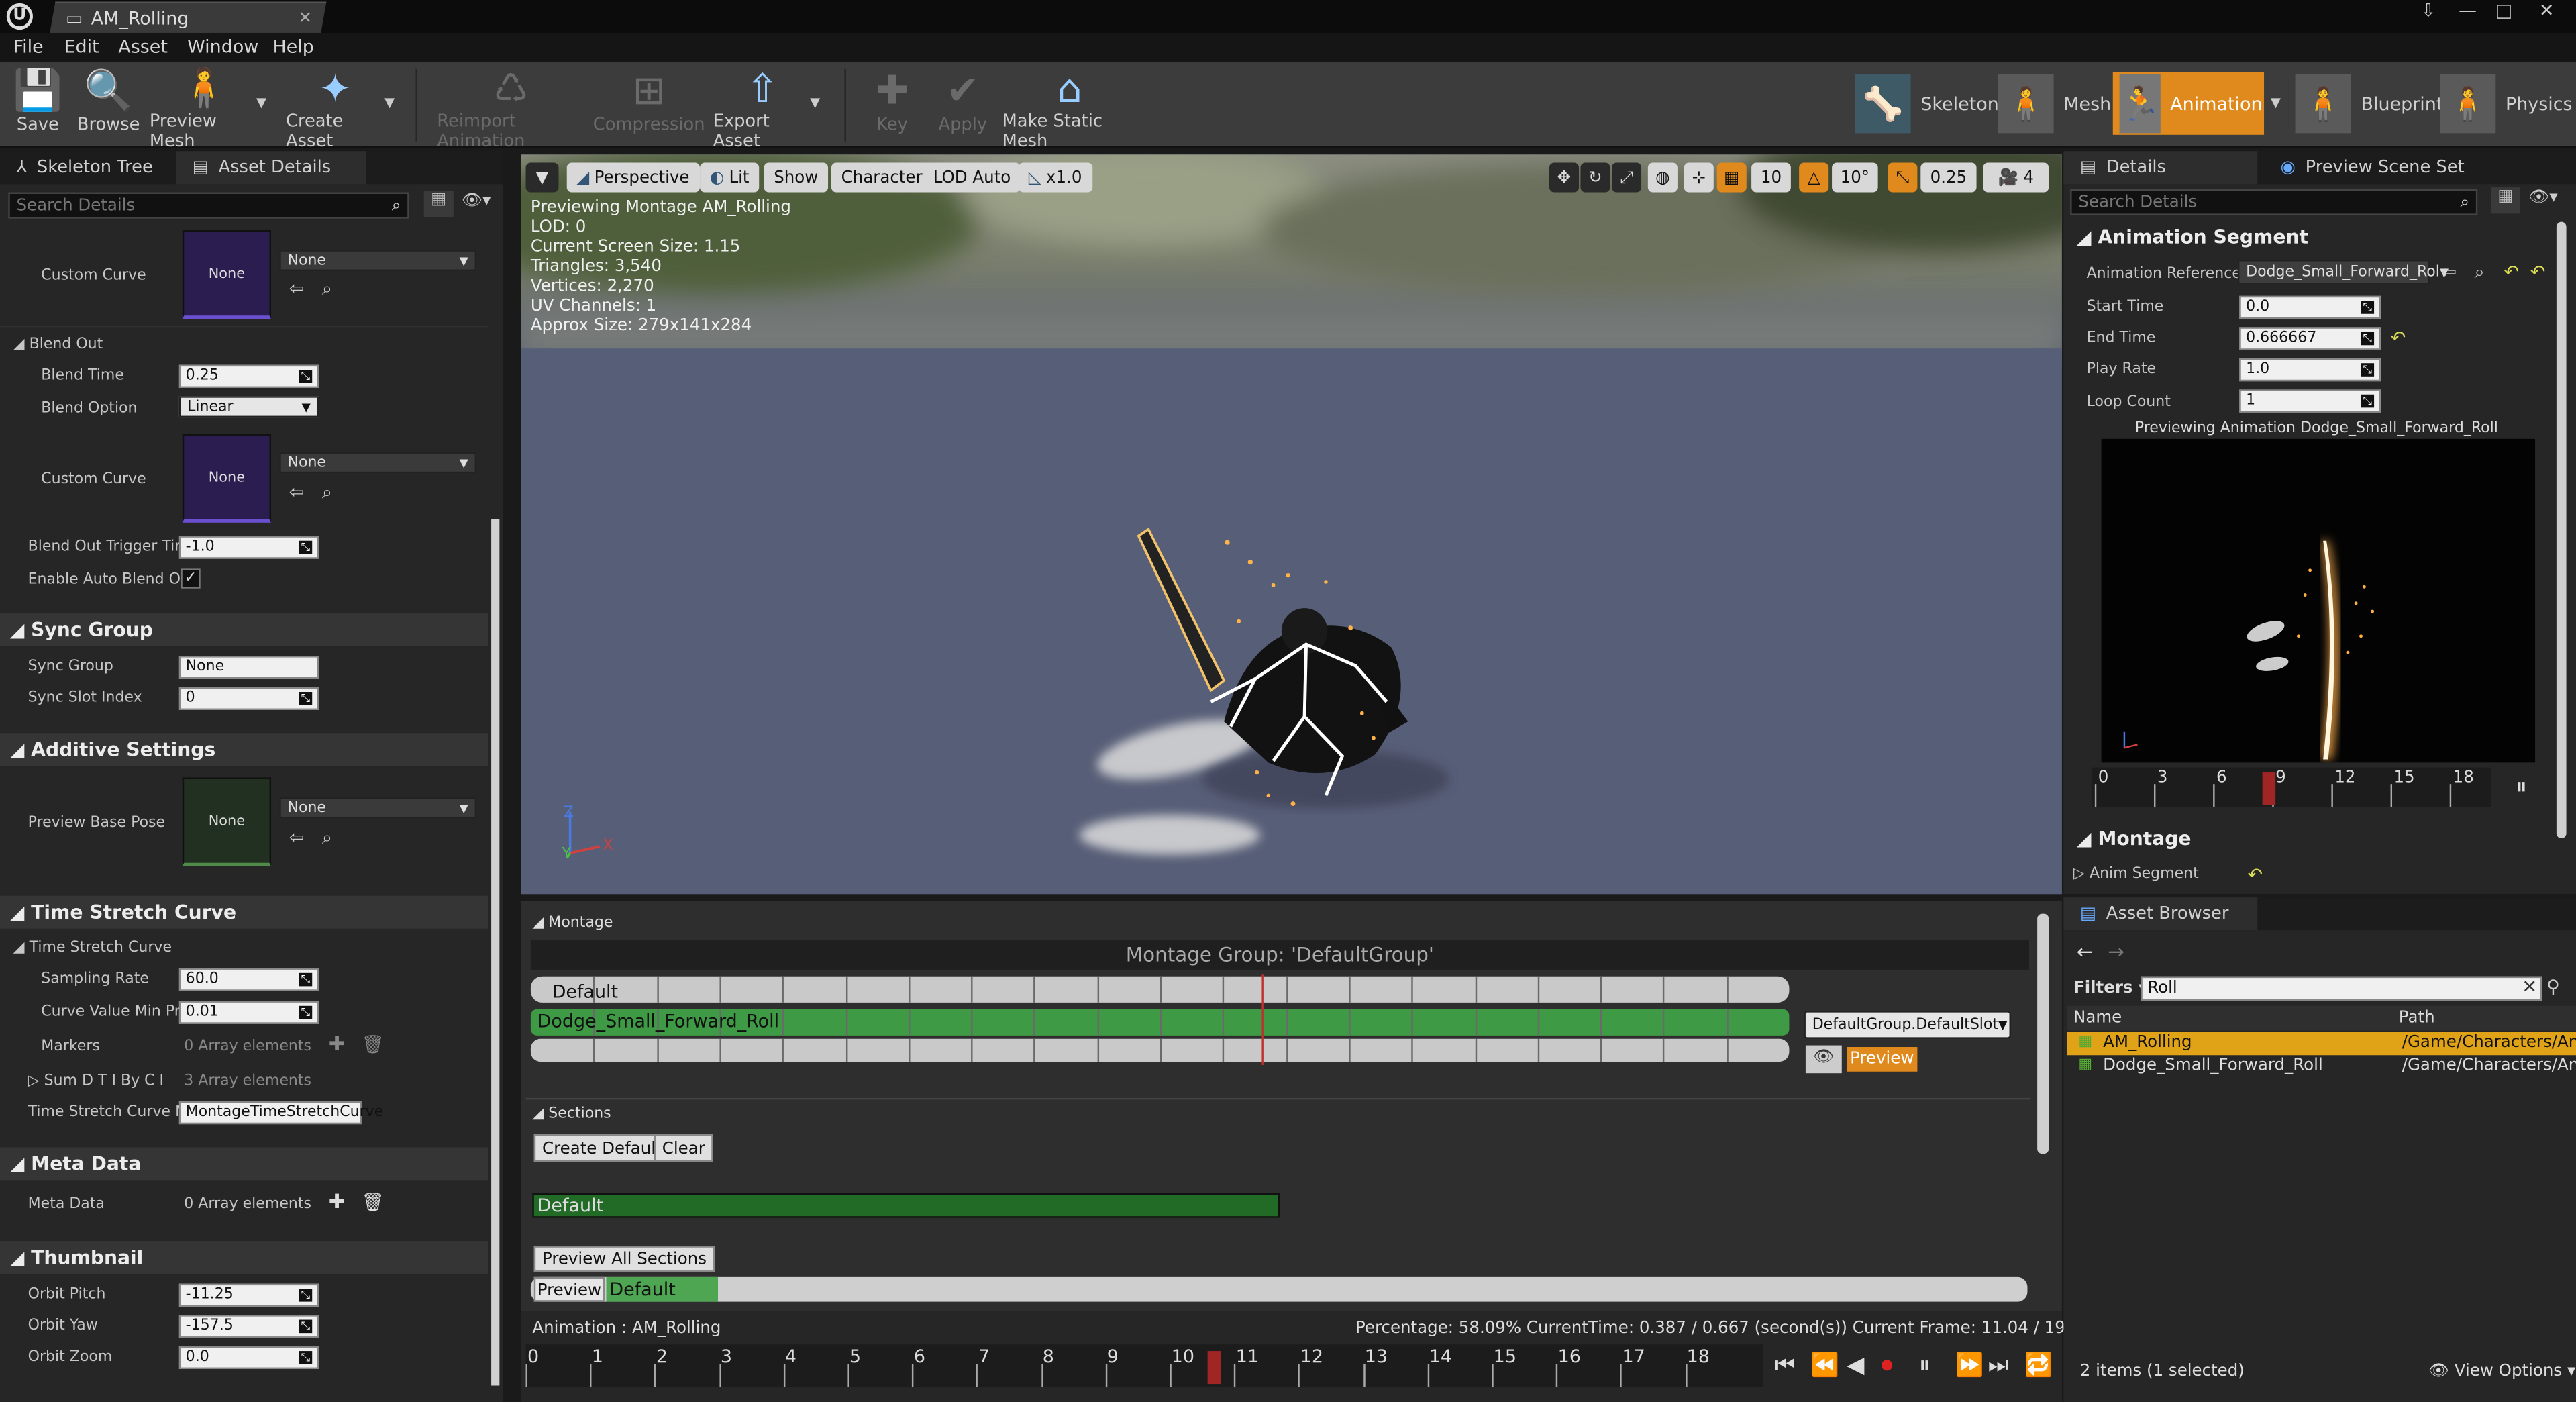 This screenshot has height=1402, width=2576. What do you see at coordinates (2417, 1018) in the screenshot?
I see `path-column-header: Path` at bounding box center [2417, 1018].